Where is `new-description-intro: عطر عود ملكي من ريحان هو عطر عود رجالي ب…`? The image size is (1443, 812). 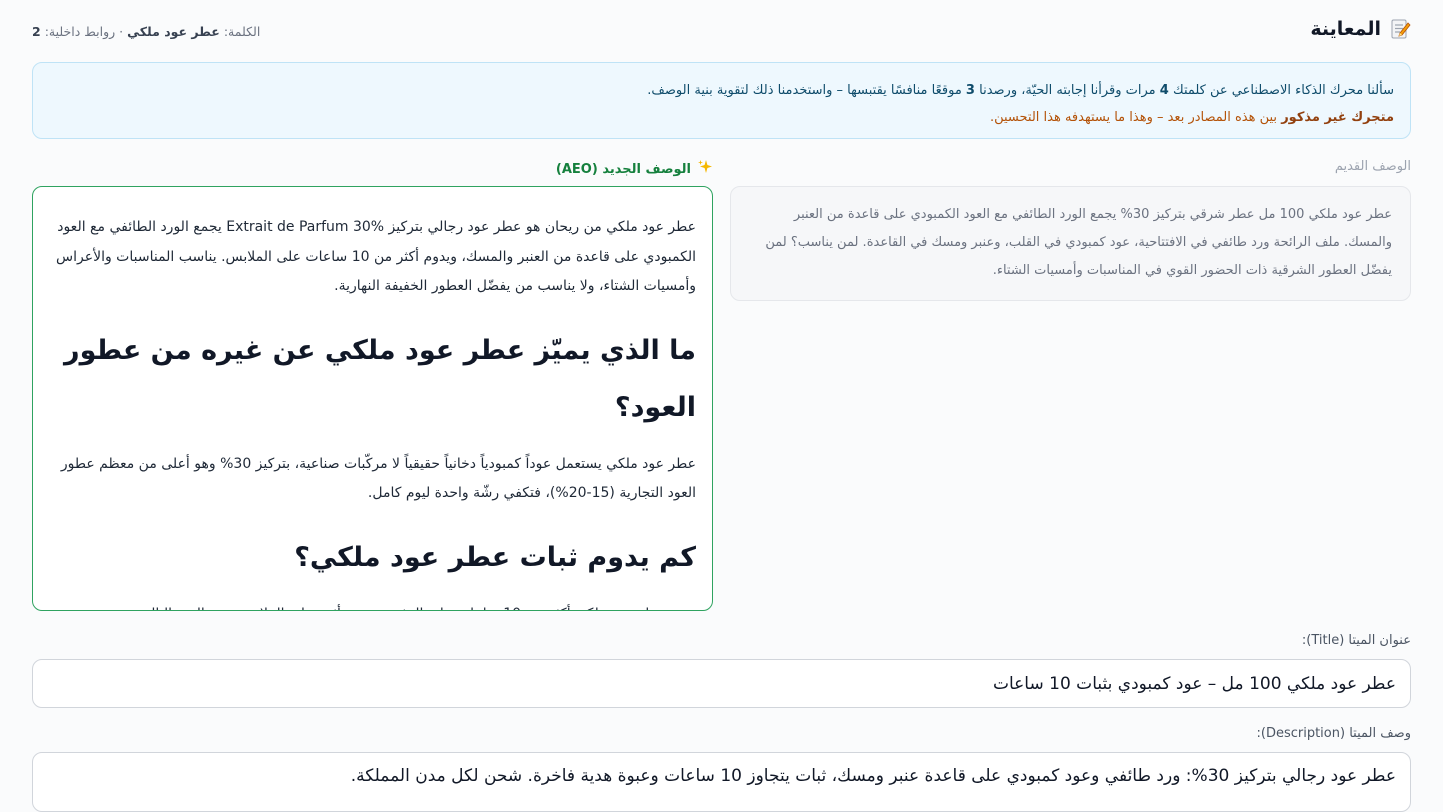
new-description-intro: عطر عود ملكي من ريحان هو عطر عود رجالي ب… is located at coordinates (376, 256).